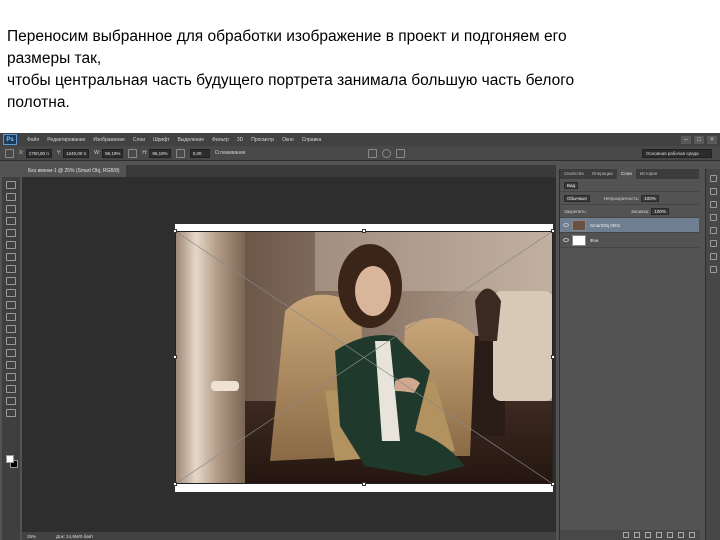 The image size is (720, 540). I want to click on styles-panel-icon, so click(713, 217).